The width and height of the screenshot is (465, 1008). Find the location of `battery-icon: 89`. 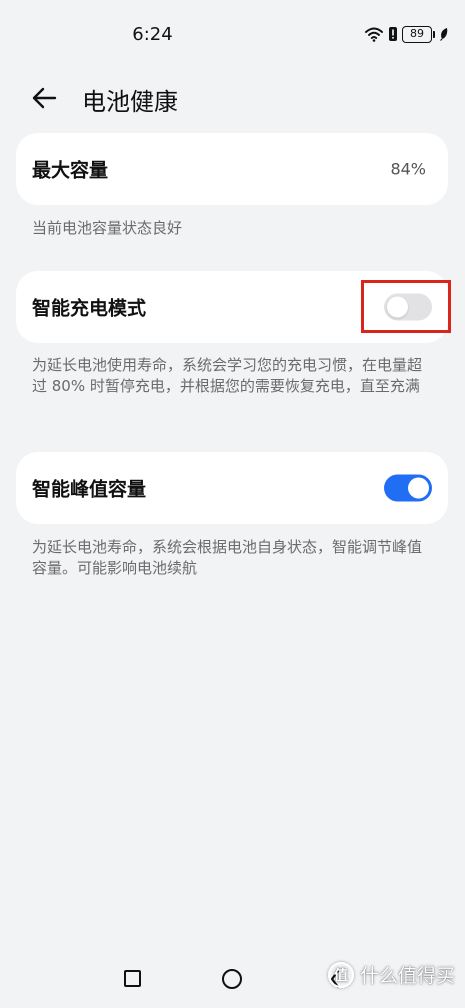

battery-icon: 89 is located at coordinates (418, 34).